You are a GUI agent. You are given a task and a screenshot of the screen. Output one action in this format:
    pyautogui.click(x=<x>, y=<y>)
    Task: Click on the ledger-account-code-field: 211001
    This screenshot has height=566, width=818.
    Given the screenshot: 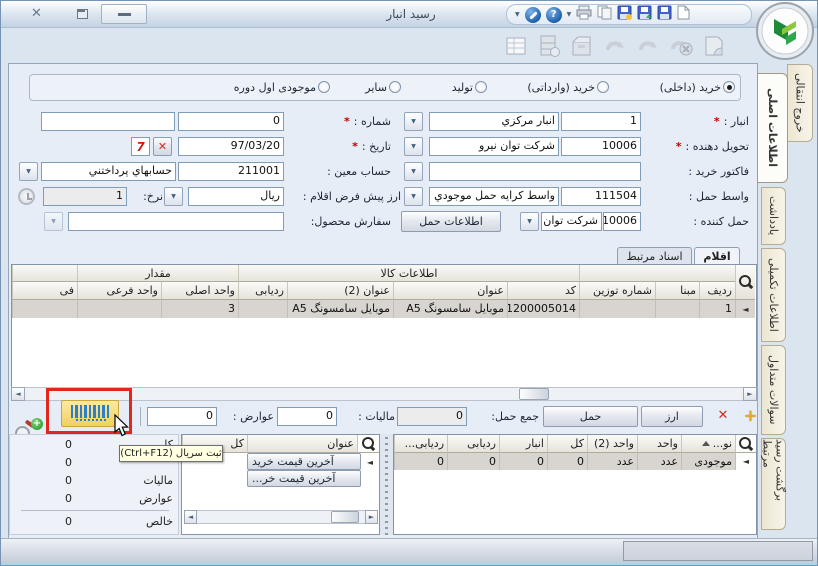 What is the action you would take?
    pyautogui.click(x=231, y=171)
    